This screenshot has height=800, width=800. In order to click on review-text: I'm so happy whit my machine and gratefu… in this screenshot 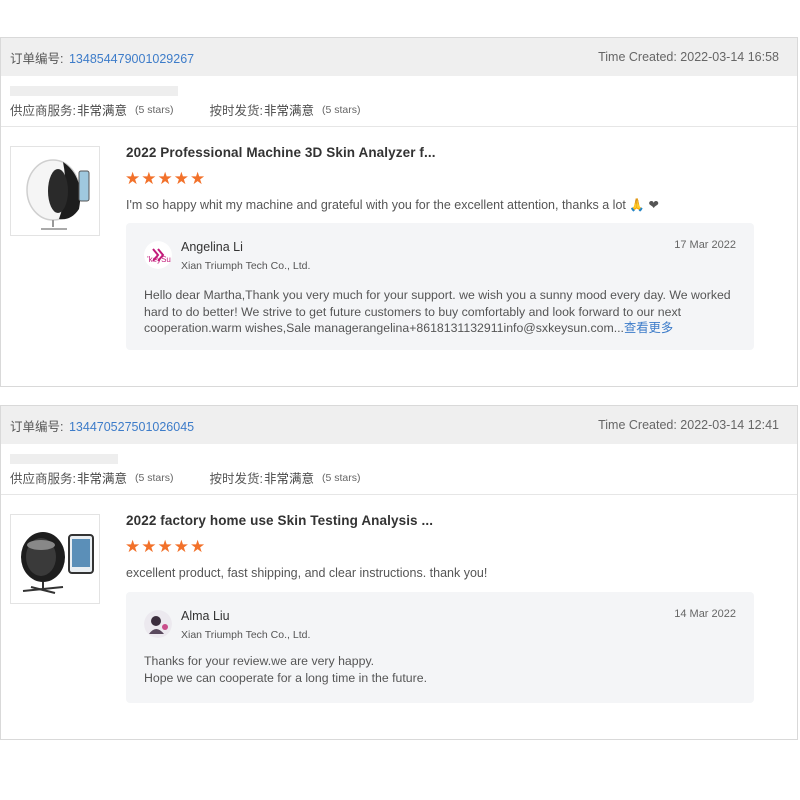, I will do `click(392, 205)`.